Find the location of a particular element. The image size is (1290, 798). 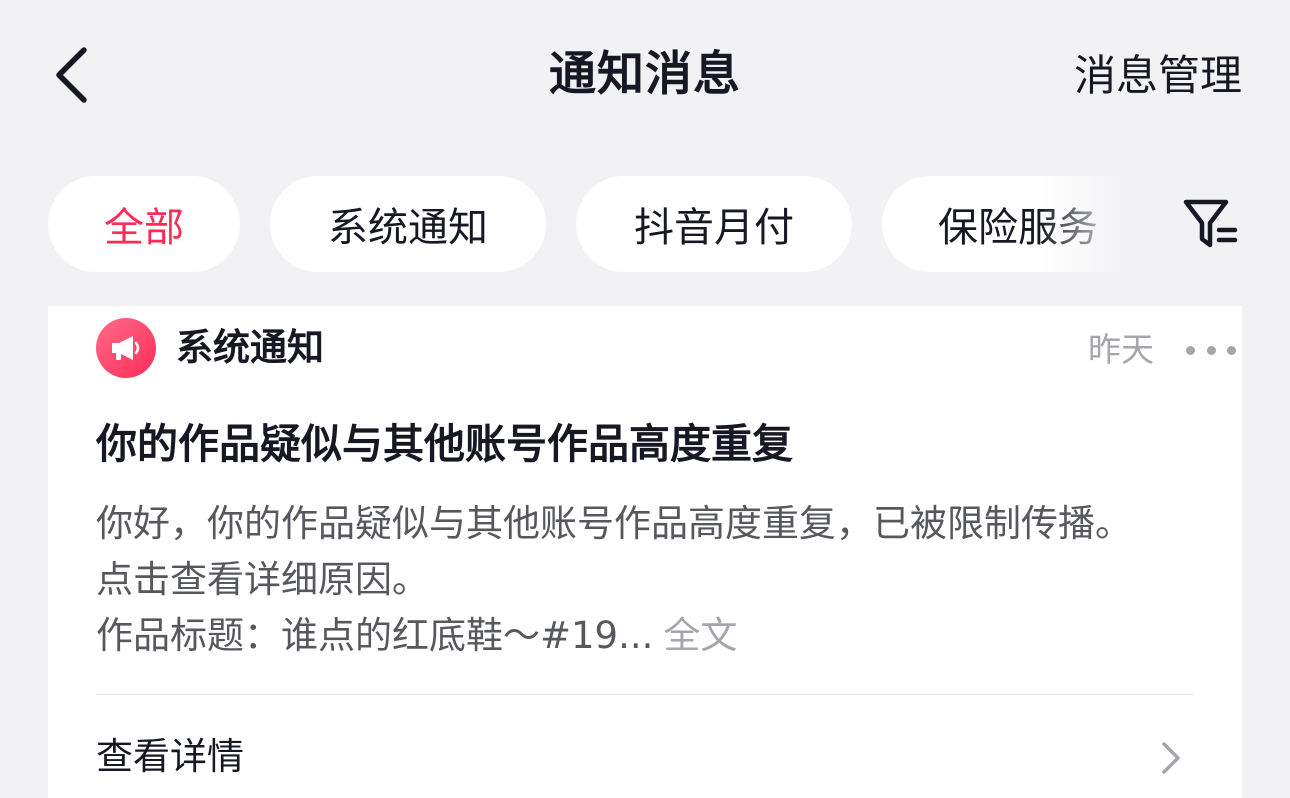

card-header: 系统通知 昨天 is located at coordinates (666, 353).